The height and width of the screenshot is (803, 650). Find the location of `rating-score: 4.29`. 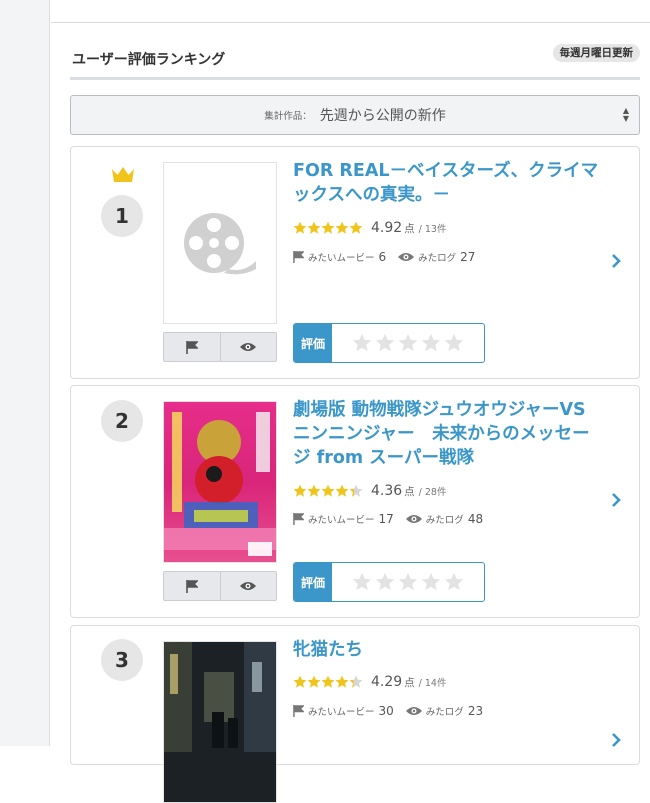

rating-score: 4.29 is located at coordinates (387, 682).